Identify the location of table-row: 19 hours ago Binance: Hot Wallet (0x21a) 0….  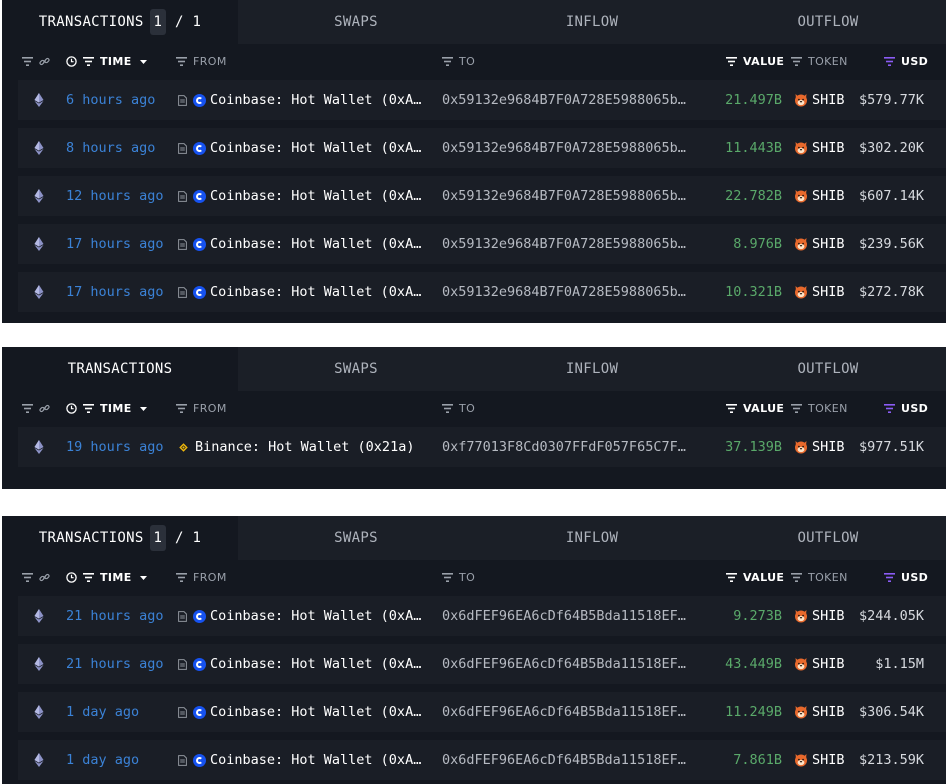
(482, 447).